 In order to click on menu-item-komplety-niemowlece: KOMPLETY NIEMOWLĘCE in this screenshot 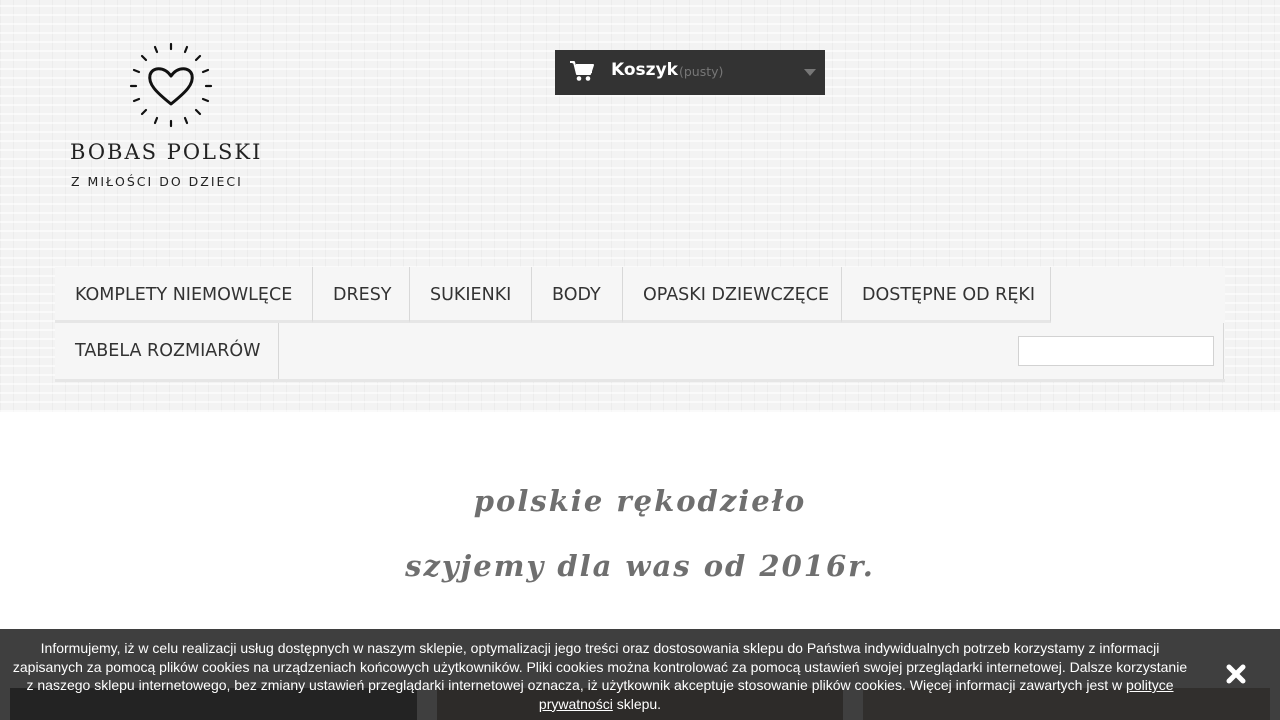, I will do `click(184, 295)`.